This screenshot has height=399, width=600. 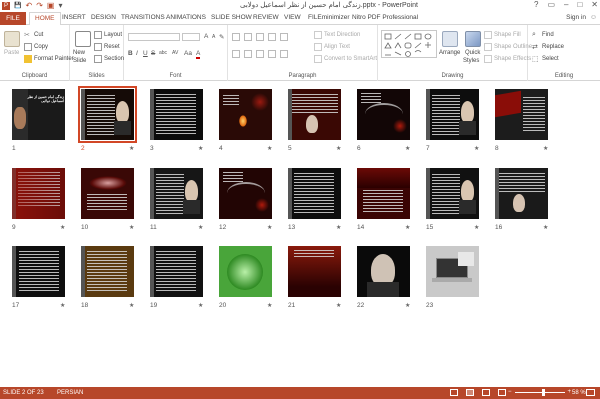 I want to click on fit-to-window-icon, so click(x=590, y=392).